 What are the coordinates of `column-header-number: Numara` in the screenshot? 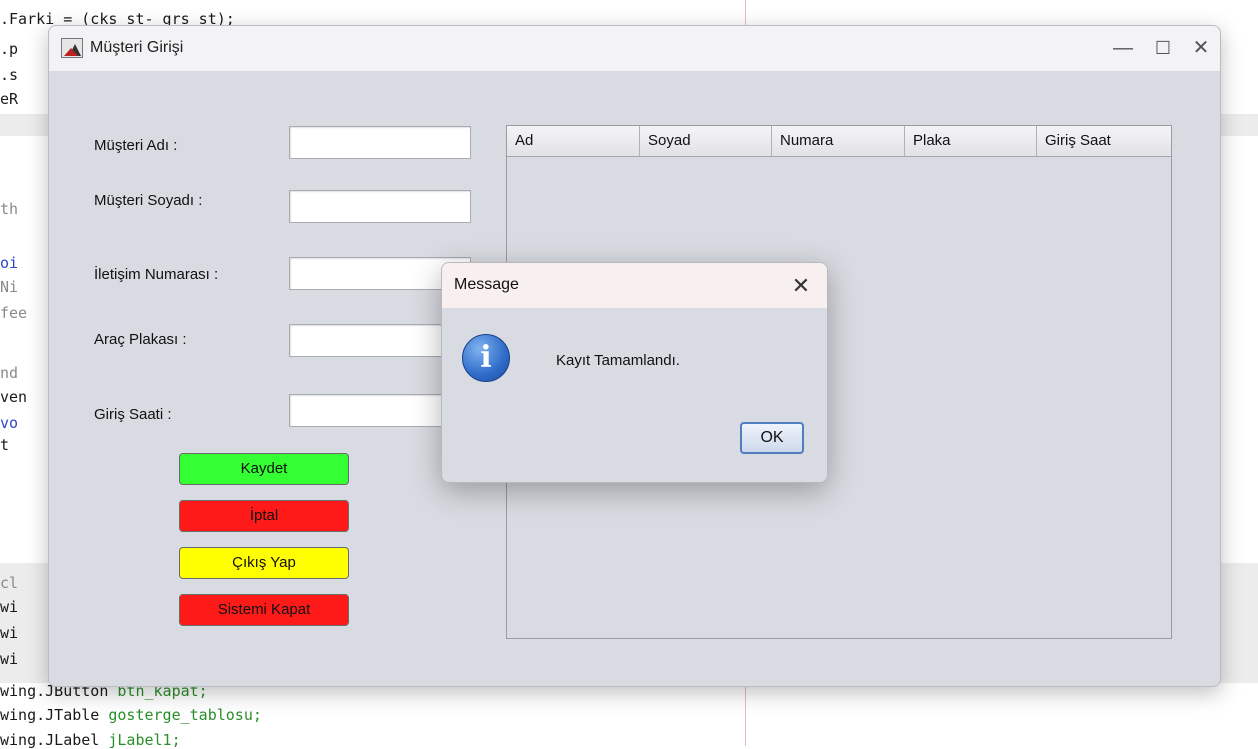 It's located at (838, 141).